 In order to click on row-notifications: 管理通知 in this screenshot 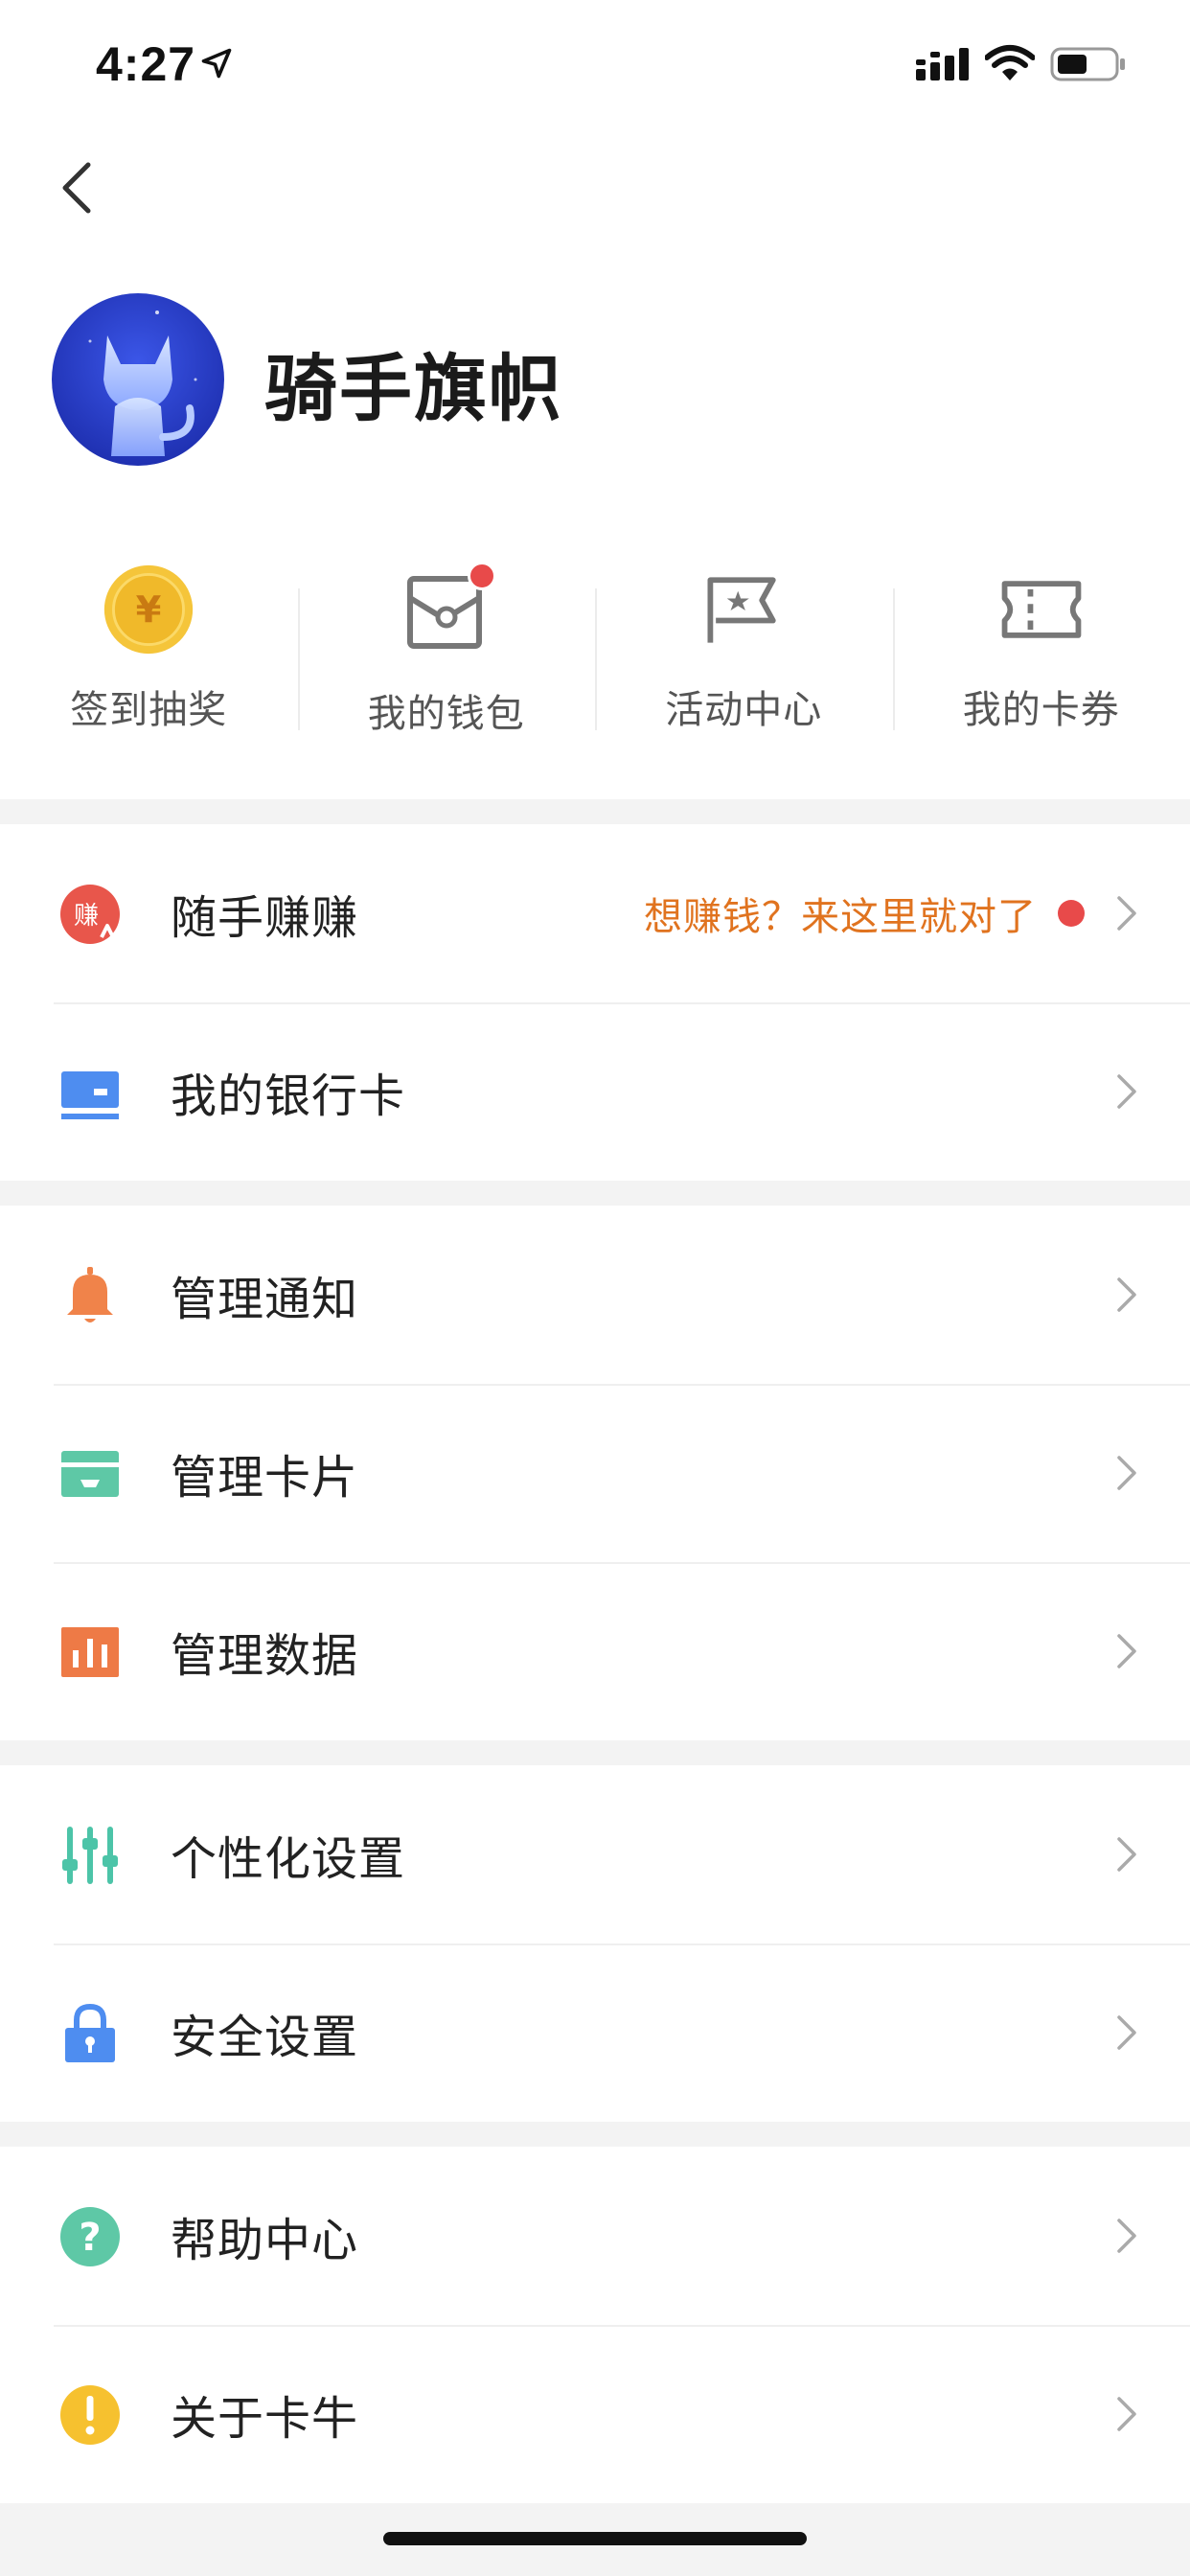, I will do `click(595, 1295)`.